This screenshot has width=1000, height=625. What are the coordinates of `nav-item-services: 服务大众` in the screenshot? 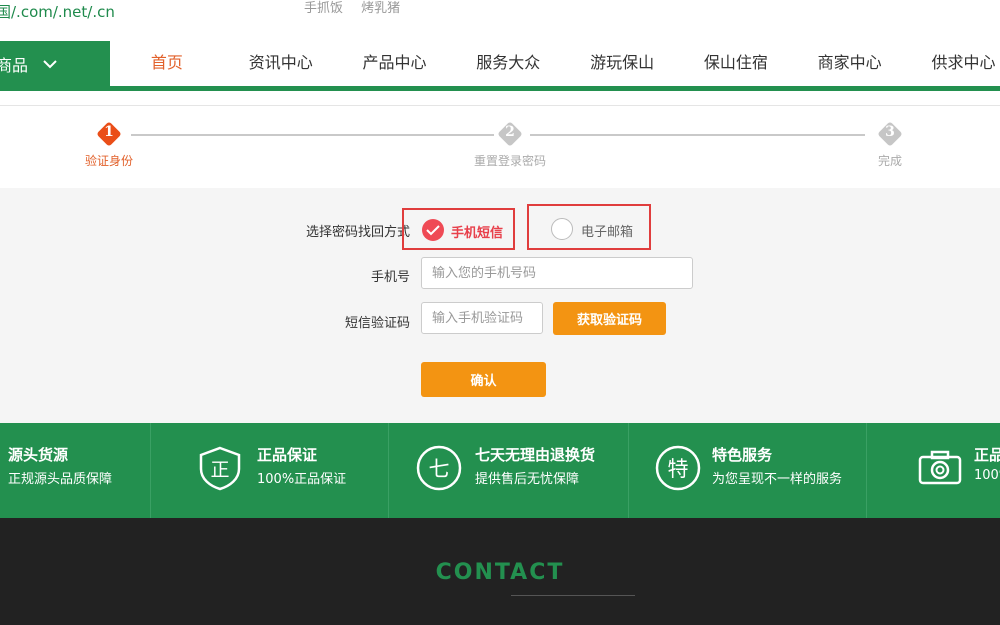 It's located at (508, 64).